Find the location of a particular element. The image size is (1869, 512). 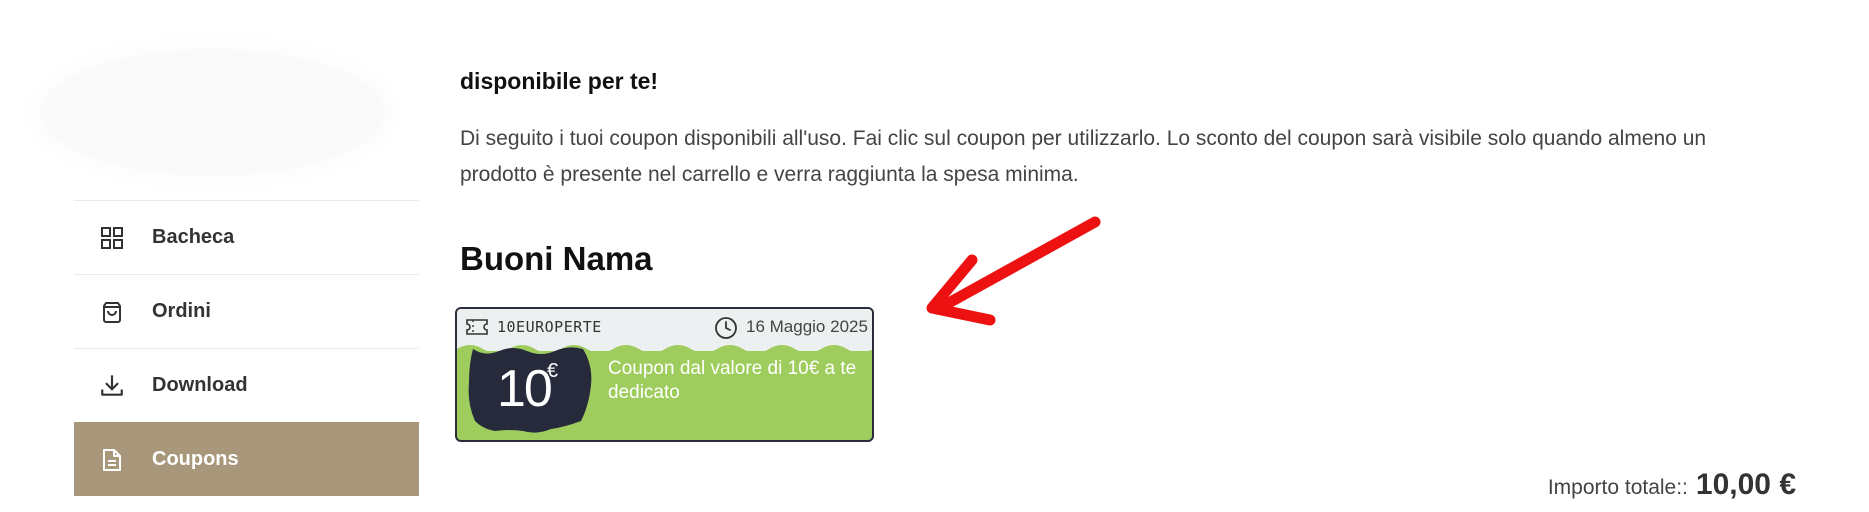

grid-icon is located at coordinates (112, 238).